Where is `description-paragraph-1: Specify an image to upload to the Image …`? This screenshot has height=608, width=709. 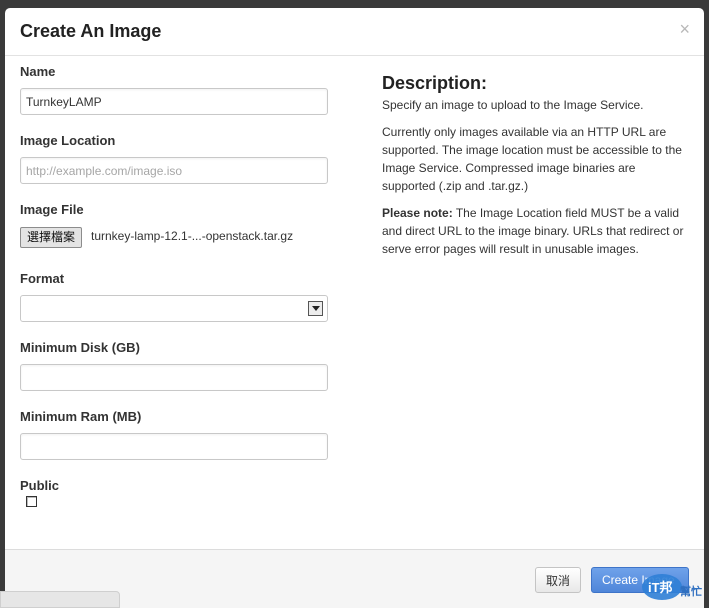
description-paragraph-1: Specify an image to upload to the Image … is located at coordinates (513, 105).